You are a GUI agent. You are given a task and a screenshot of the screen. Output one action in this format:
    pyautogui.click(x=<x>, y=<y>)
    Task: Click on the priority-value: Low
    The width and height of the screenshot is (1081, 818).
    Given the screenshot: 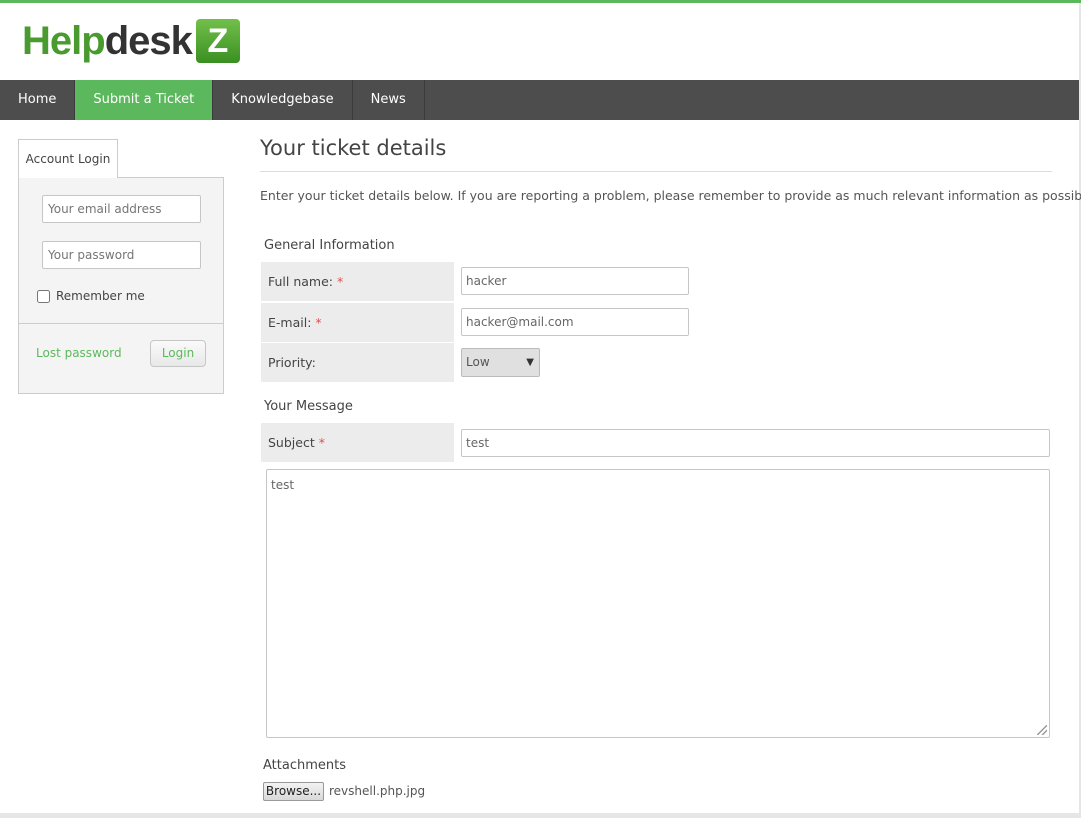 What is the action you would take?
    pyautogui.click(x=478, y=362)
    